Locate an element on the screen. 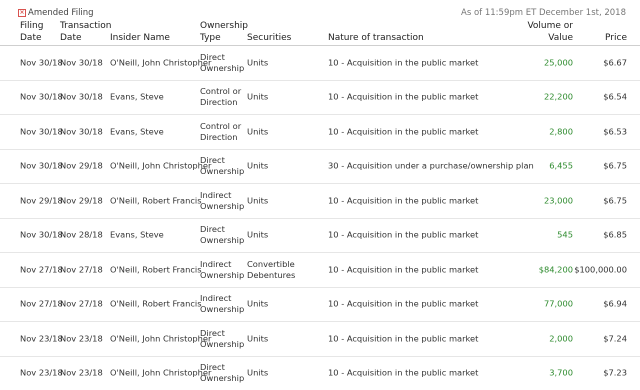 This screenshot has width=640, height=390. legend: × Amended Filing is located at coordinates (56, 13).